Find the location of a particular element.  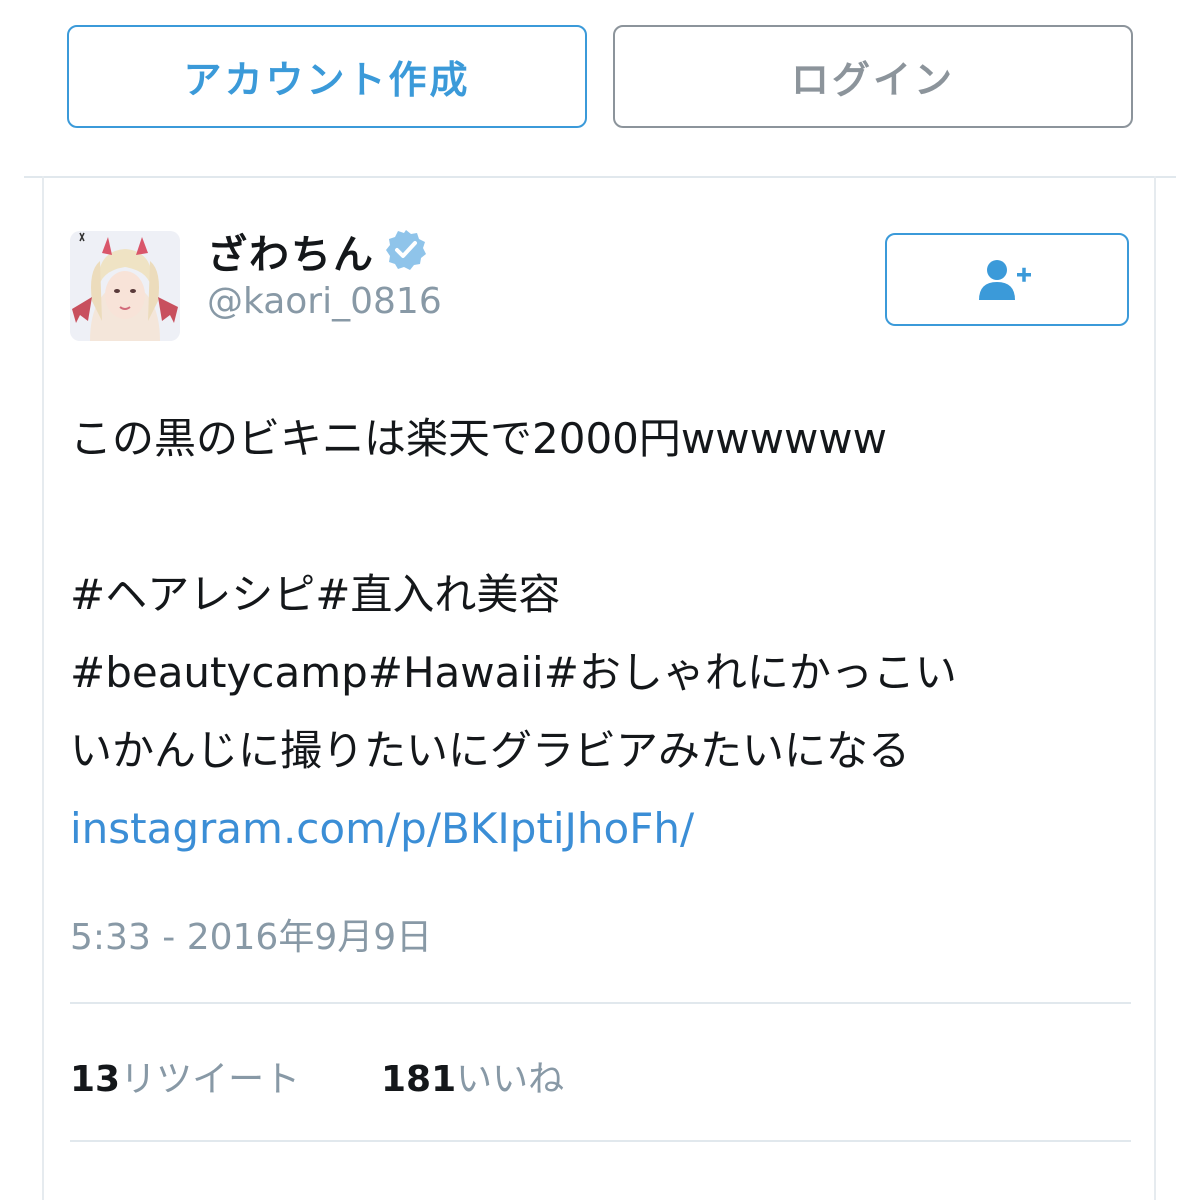

avatar-photo is located at coordinates (125, 286).